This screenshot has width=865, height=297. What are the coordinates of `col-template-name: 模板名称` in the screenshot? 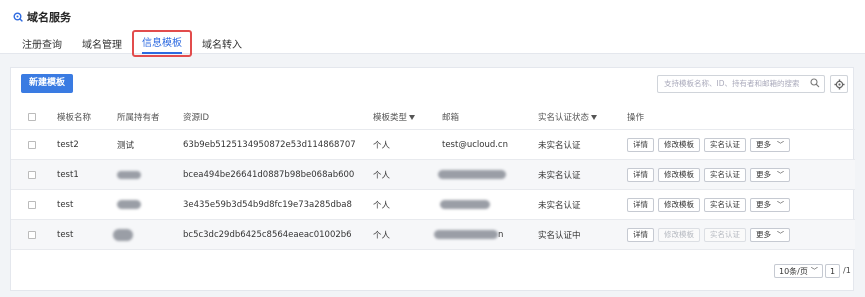 It's located at (74, 118).